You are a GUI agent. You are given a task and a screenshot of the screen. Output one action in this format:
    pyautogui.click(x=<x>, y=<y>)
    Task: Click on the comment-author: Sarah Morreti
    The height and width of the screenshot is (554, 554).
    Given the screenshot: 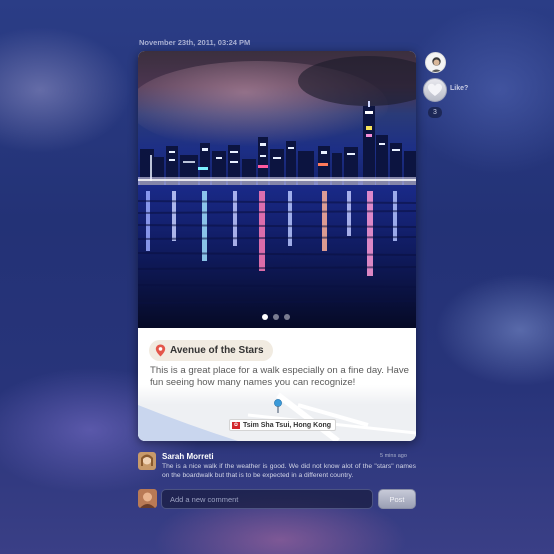 What is the action you would take?
    pyautogui.click(x=188, y=456)
    